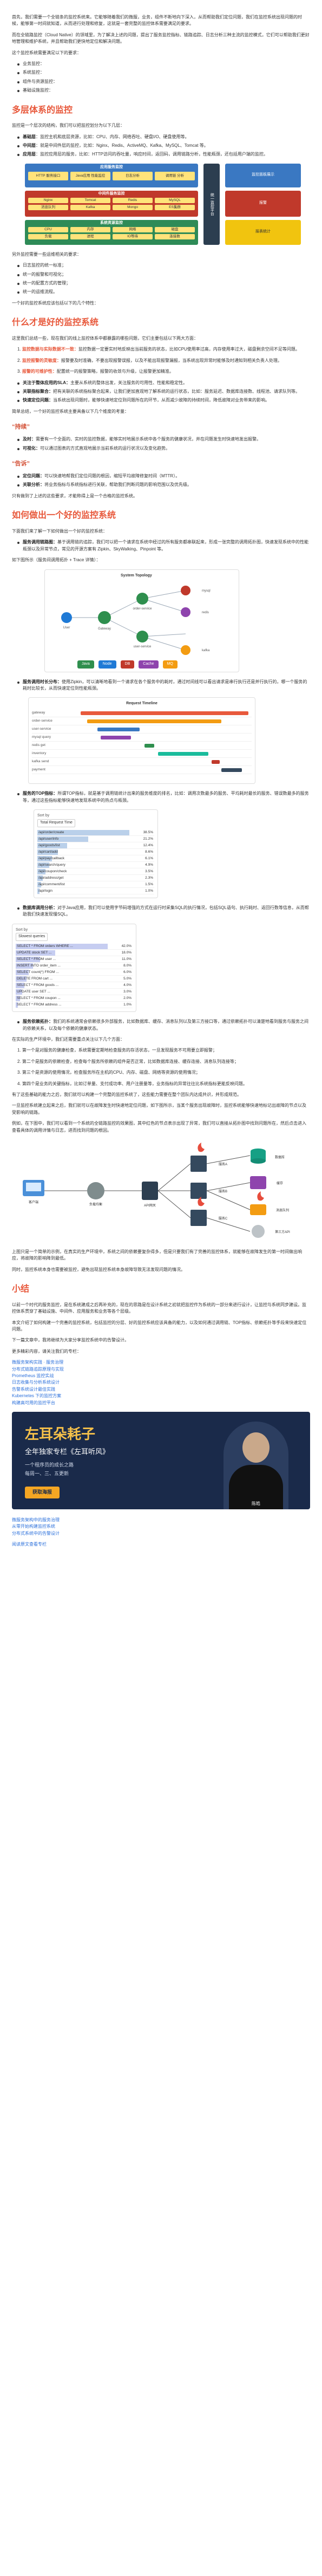 Image resolution: width=322 pixels, height=2576 pixels. I want to click on related-link: 告警系统设计最佳实践, so click(161, 1389).